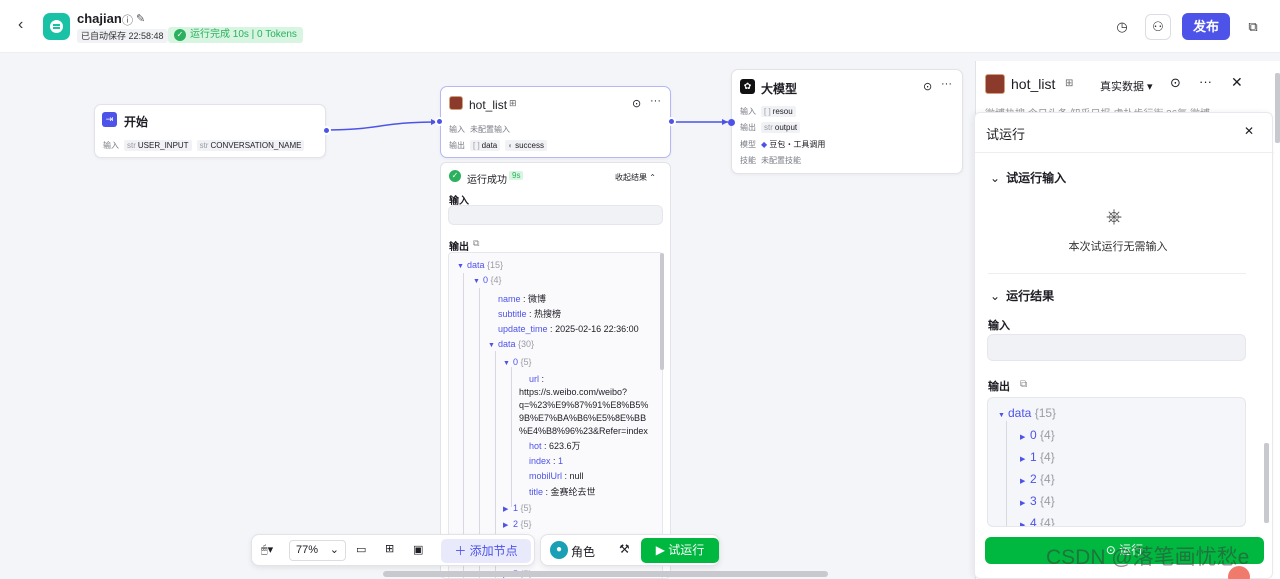 This screenshot has height=579, width=1280. I want to click on tree-node: ▶ 1 {4}, so click(1037, 458).